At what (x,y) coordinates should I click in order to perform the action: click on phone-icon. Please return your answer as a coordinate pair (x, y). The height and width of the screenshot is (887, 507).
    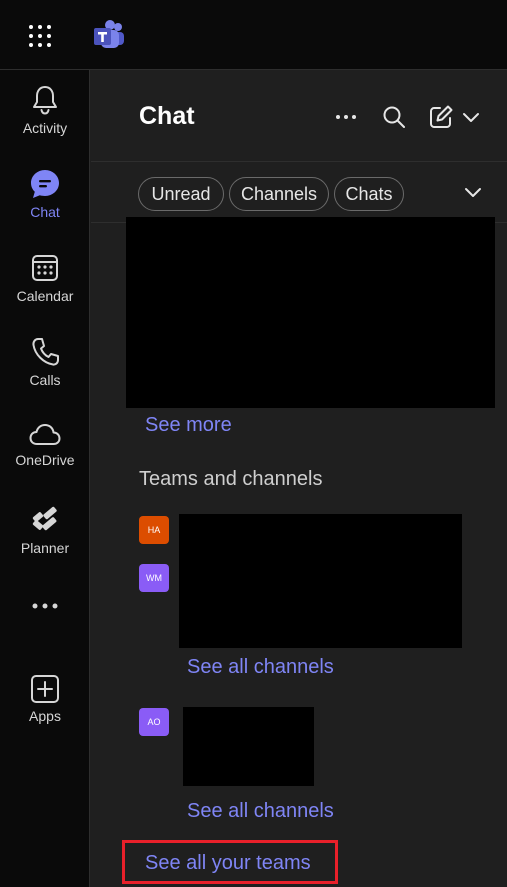
    Looking at the image, I should click on (45, 352).